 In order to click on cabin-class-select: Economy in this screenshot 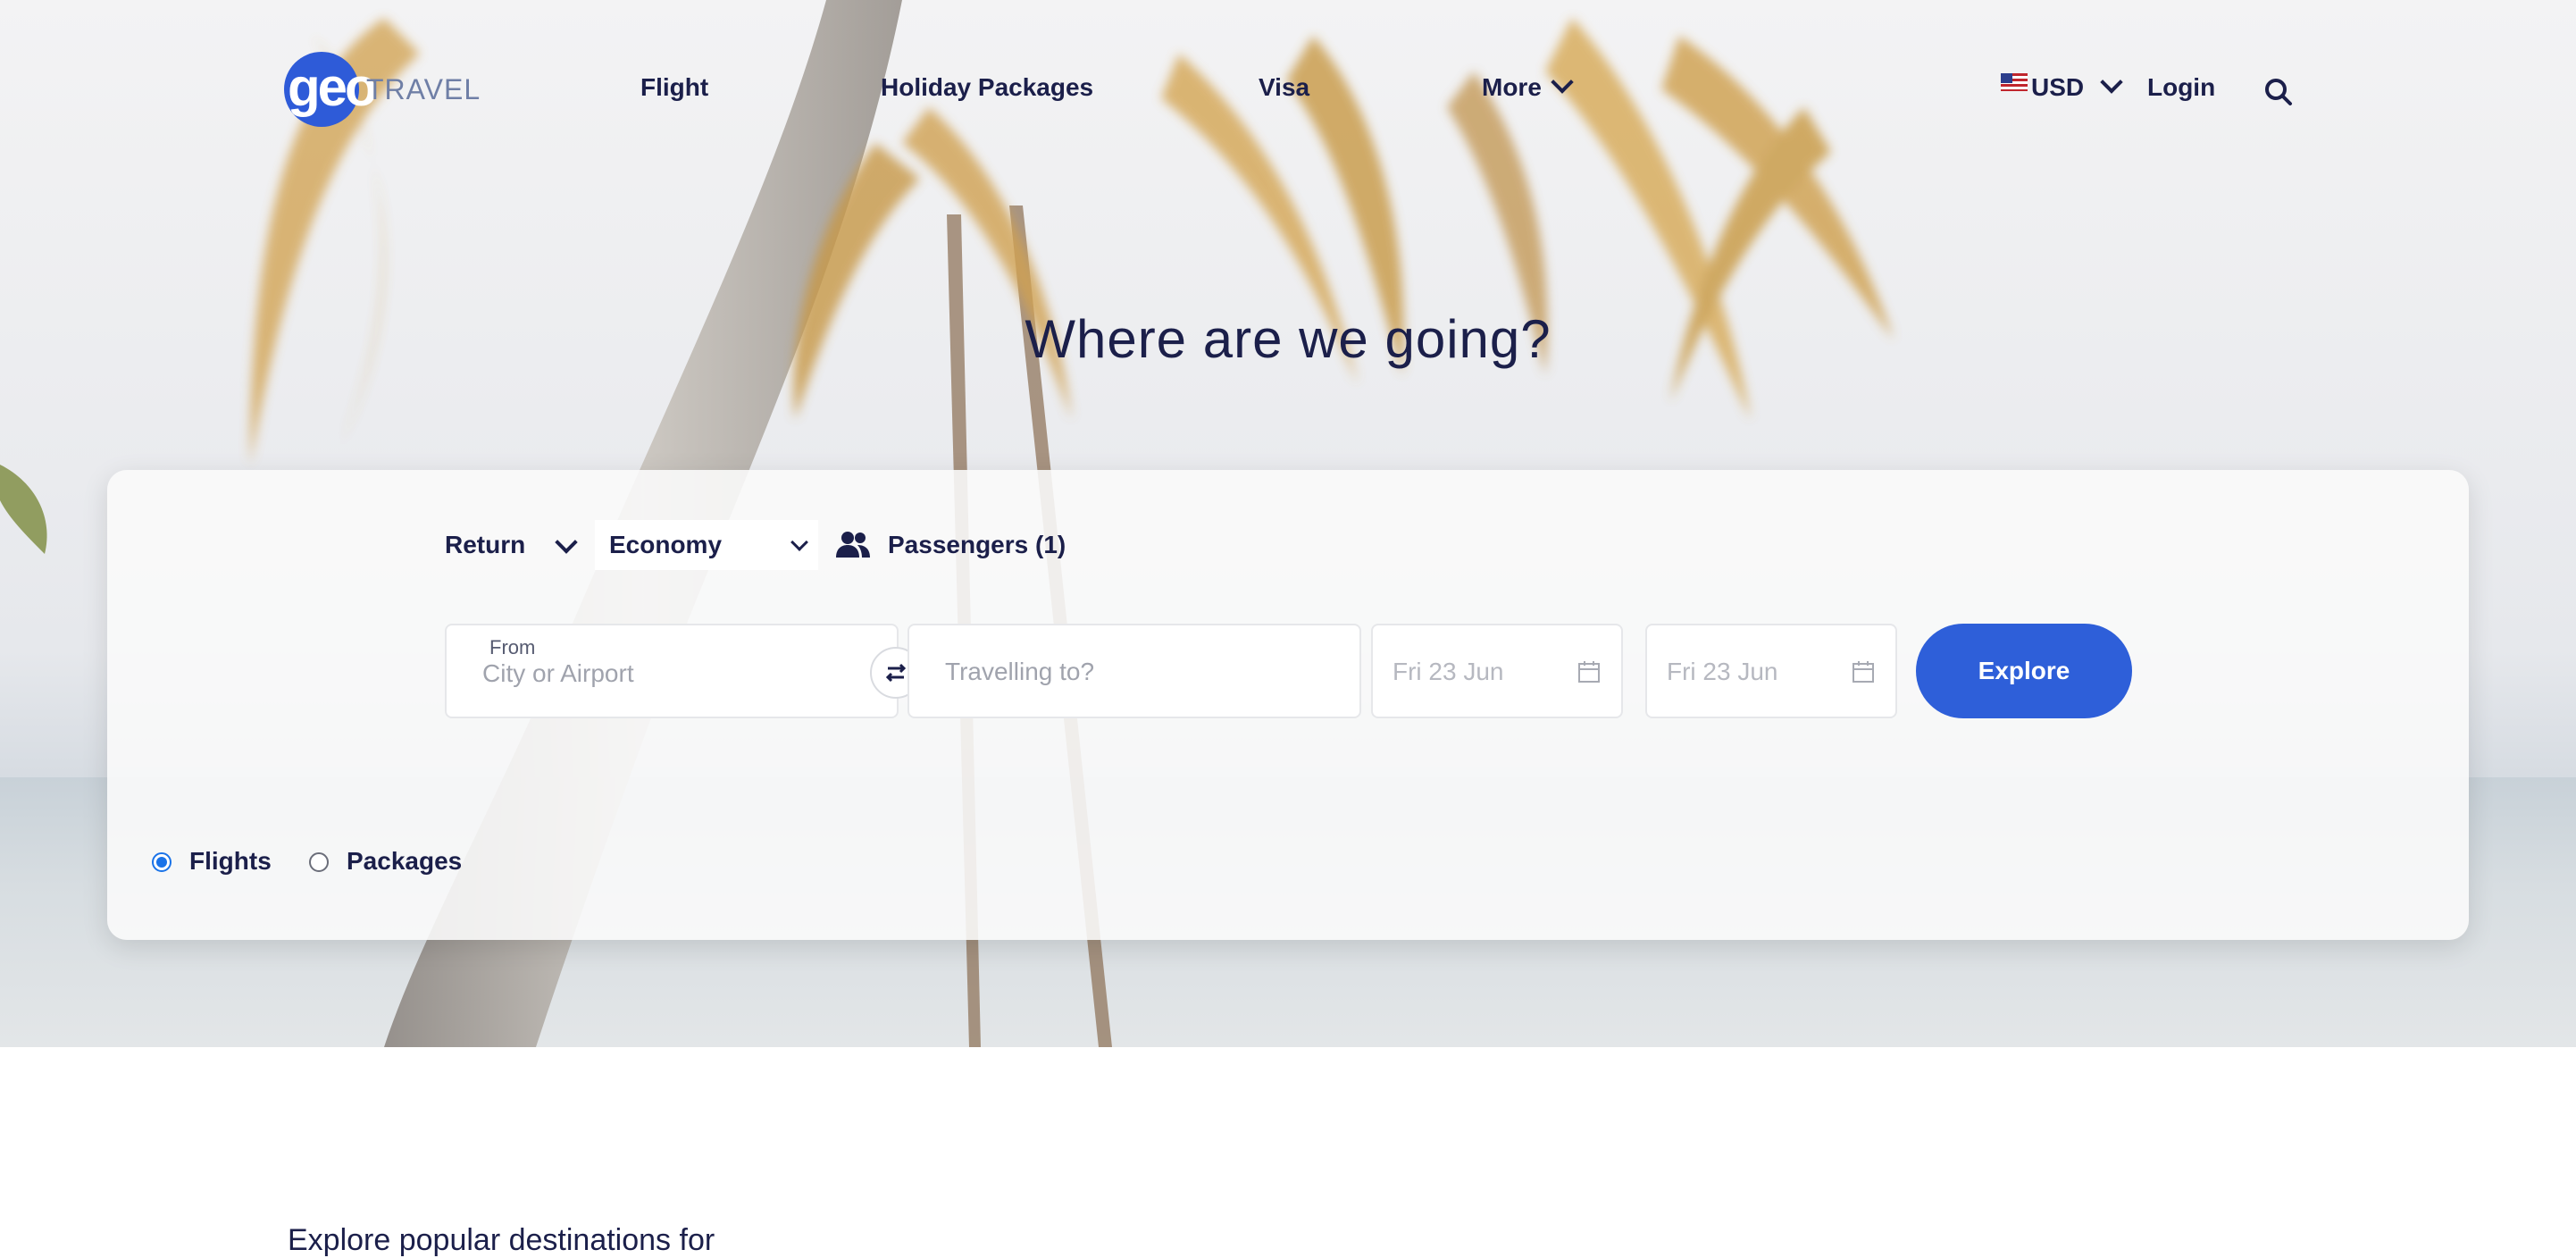, I will do `click(707, 545)`.